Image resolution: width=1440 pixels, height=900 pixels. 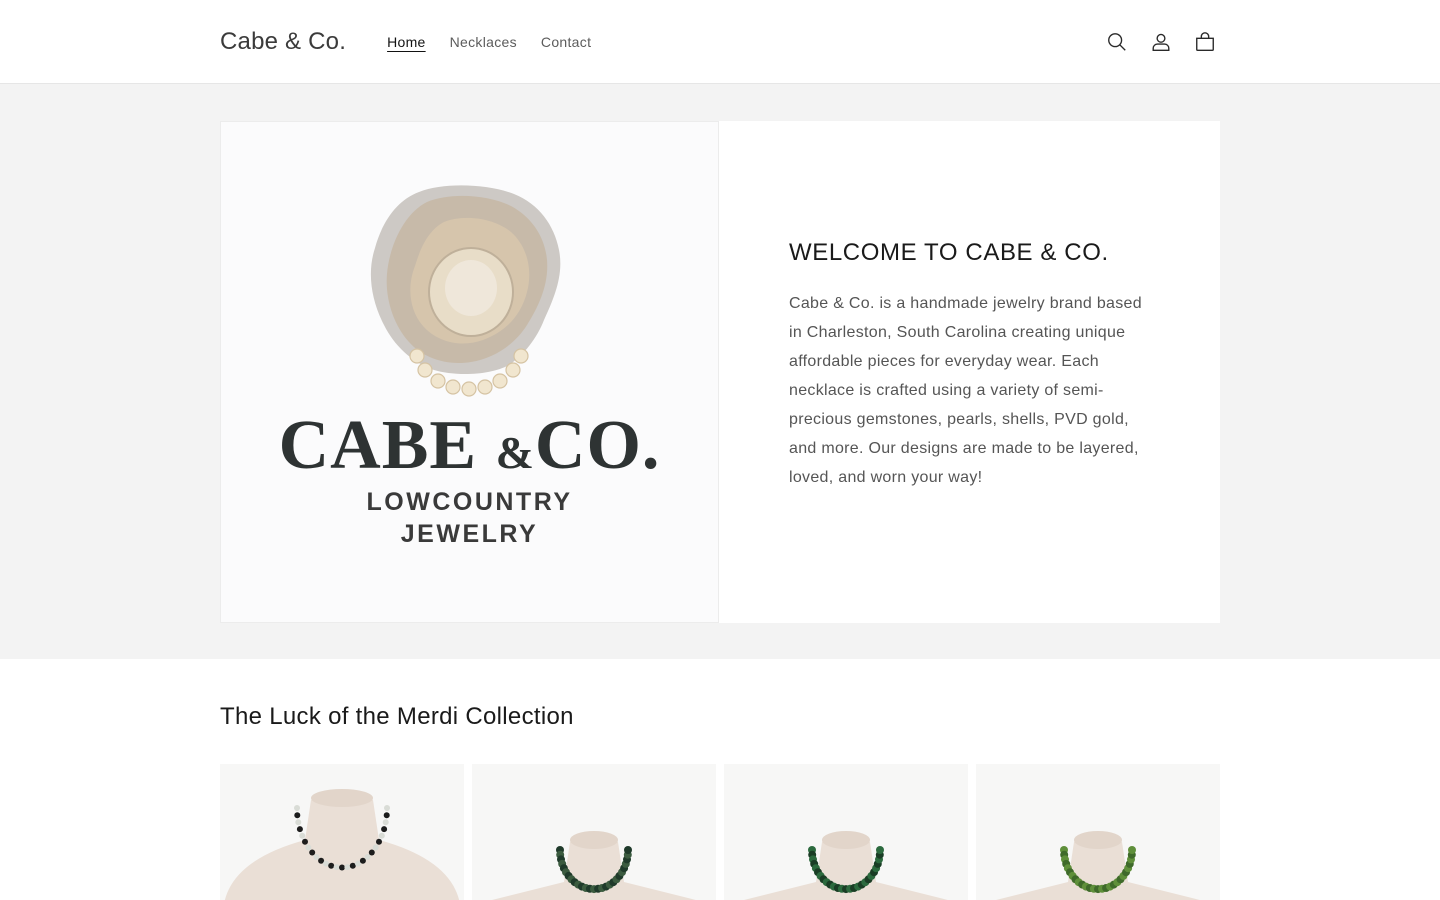 I want to click on bust-form, so click(x=342, y=845).